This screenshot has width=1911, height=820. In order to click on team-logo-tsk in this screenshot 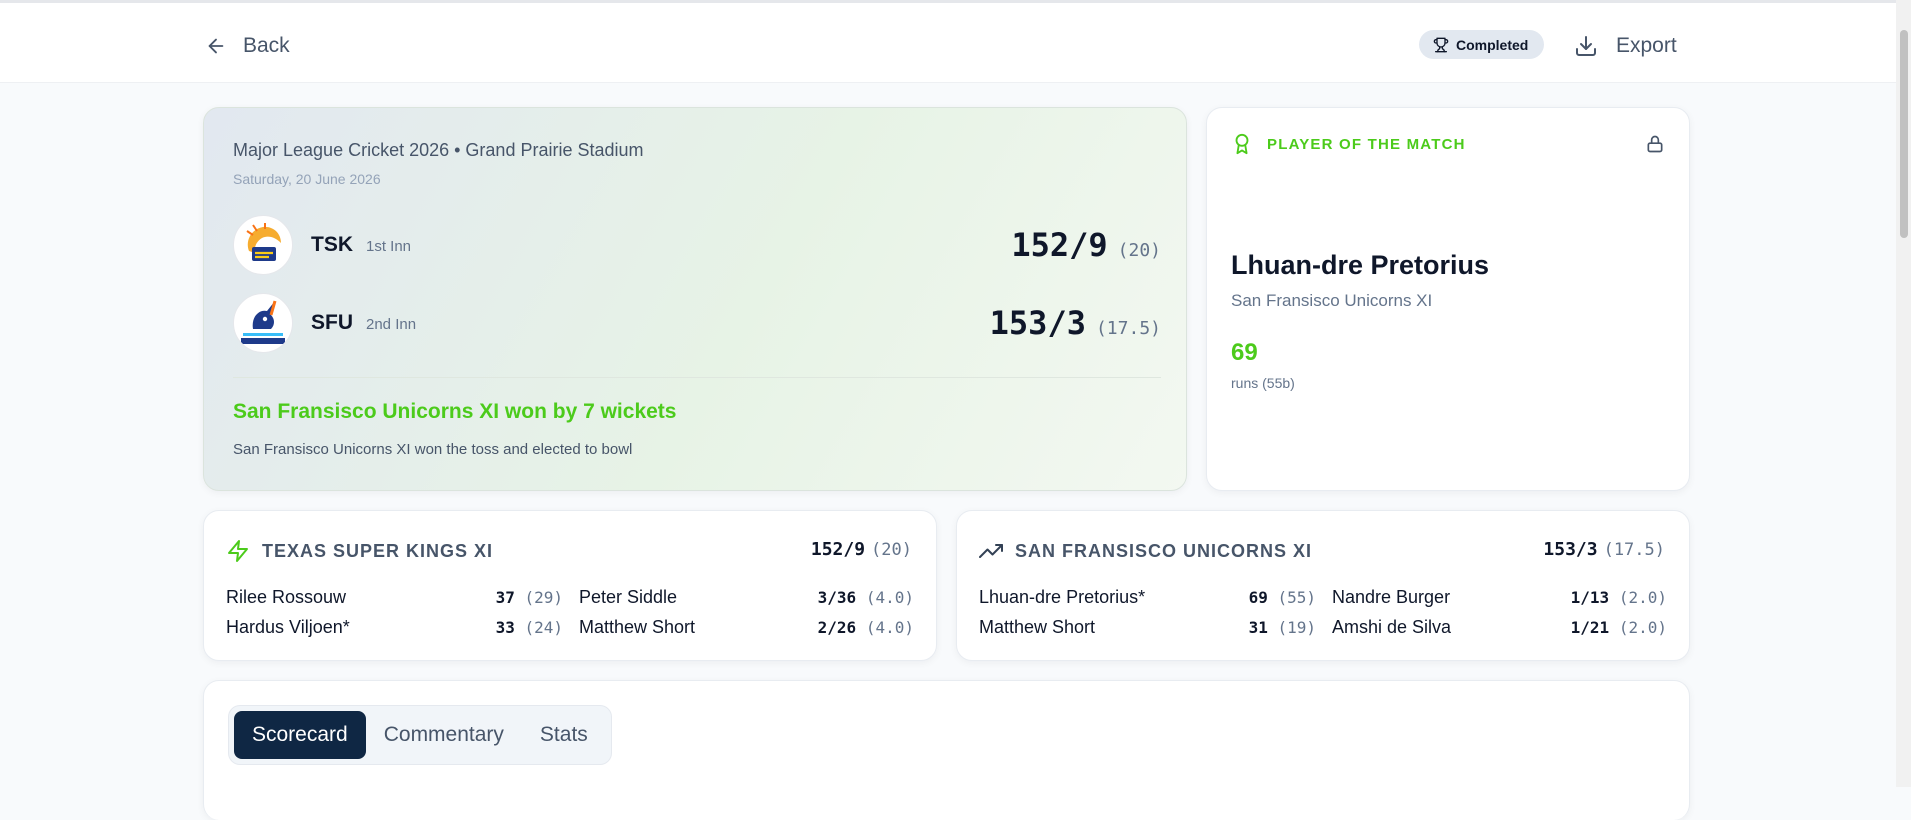, I will do `click(263, 245)`.